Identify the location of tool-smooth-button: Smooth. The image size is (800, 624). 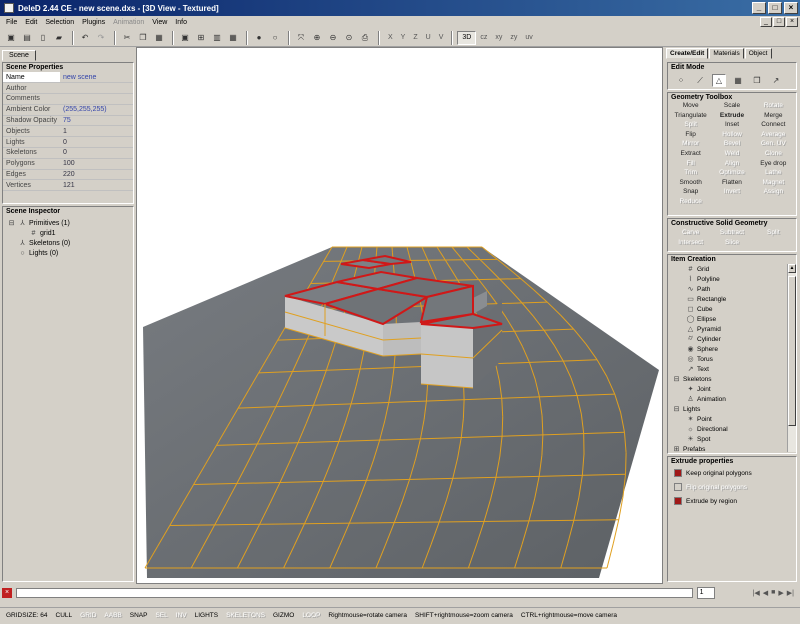
(690, 184).